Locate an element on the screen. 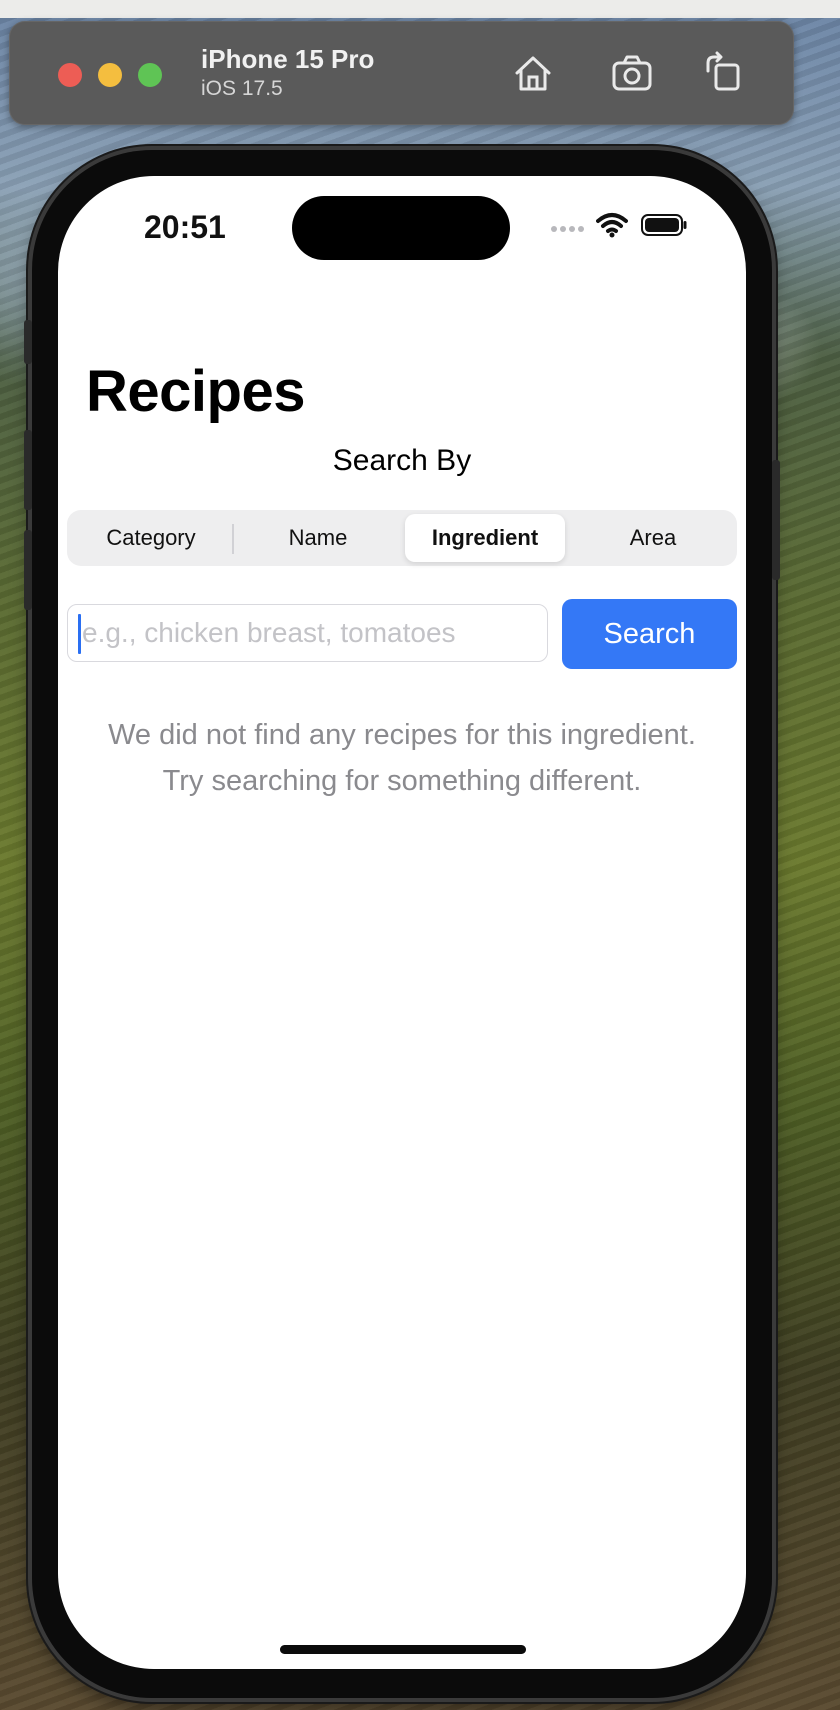 The height and width of the screenshot is (1710, 840). device-os-version: iOS 17.5 is located at coordinates (242, 88).